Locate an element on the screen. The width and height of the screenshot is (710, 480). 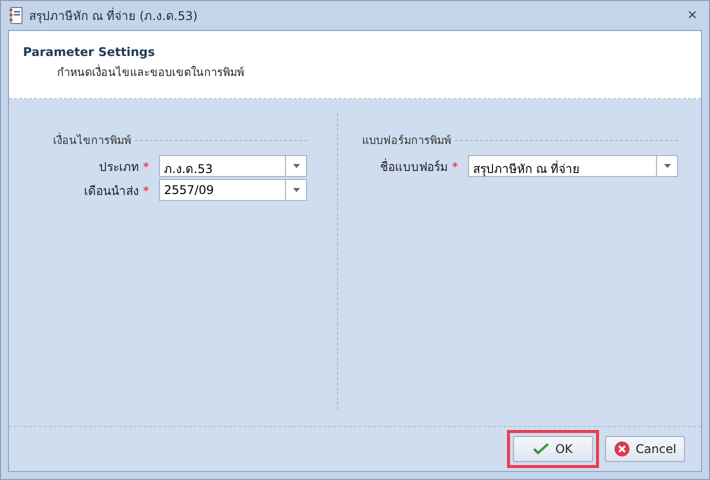
field-label: เดือนนำส่ง is located at coordinates (111, 191).